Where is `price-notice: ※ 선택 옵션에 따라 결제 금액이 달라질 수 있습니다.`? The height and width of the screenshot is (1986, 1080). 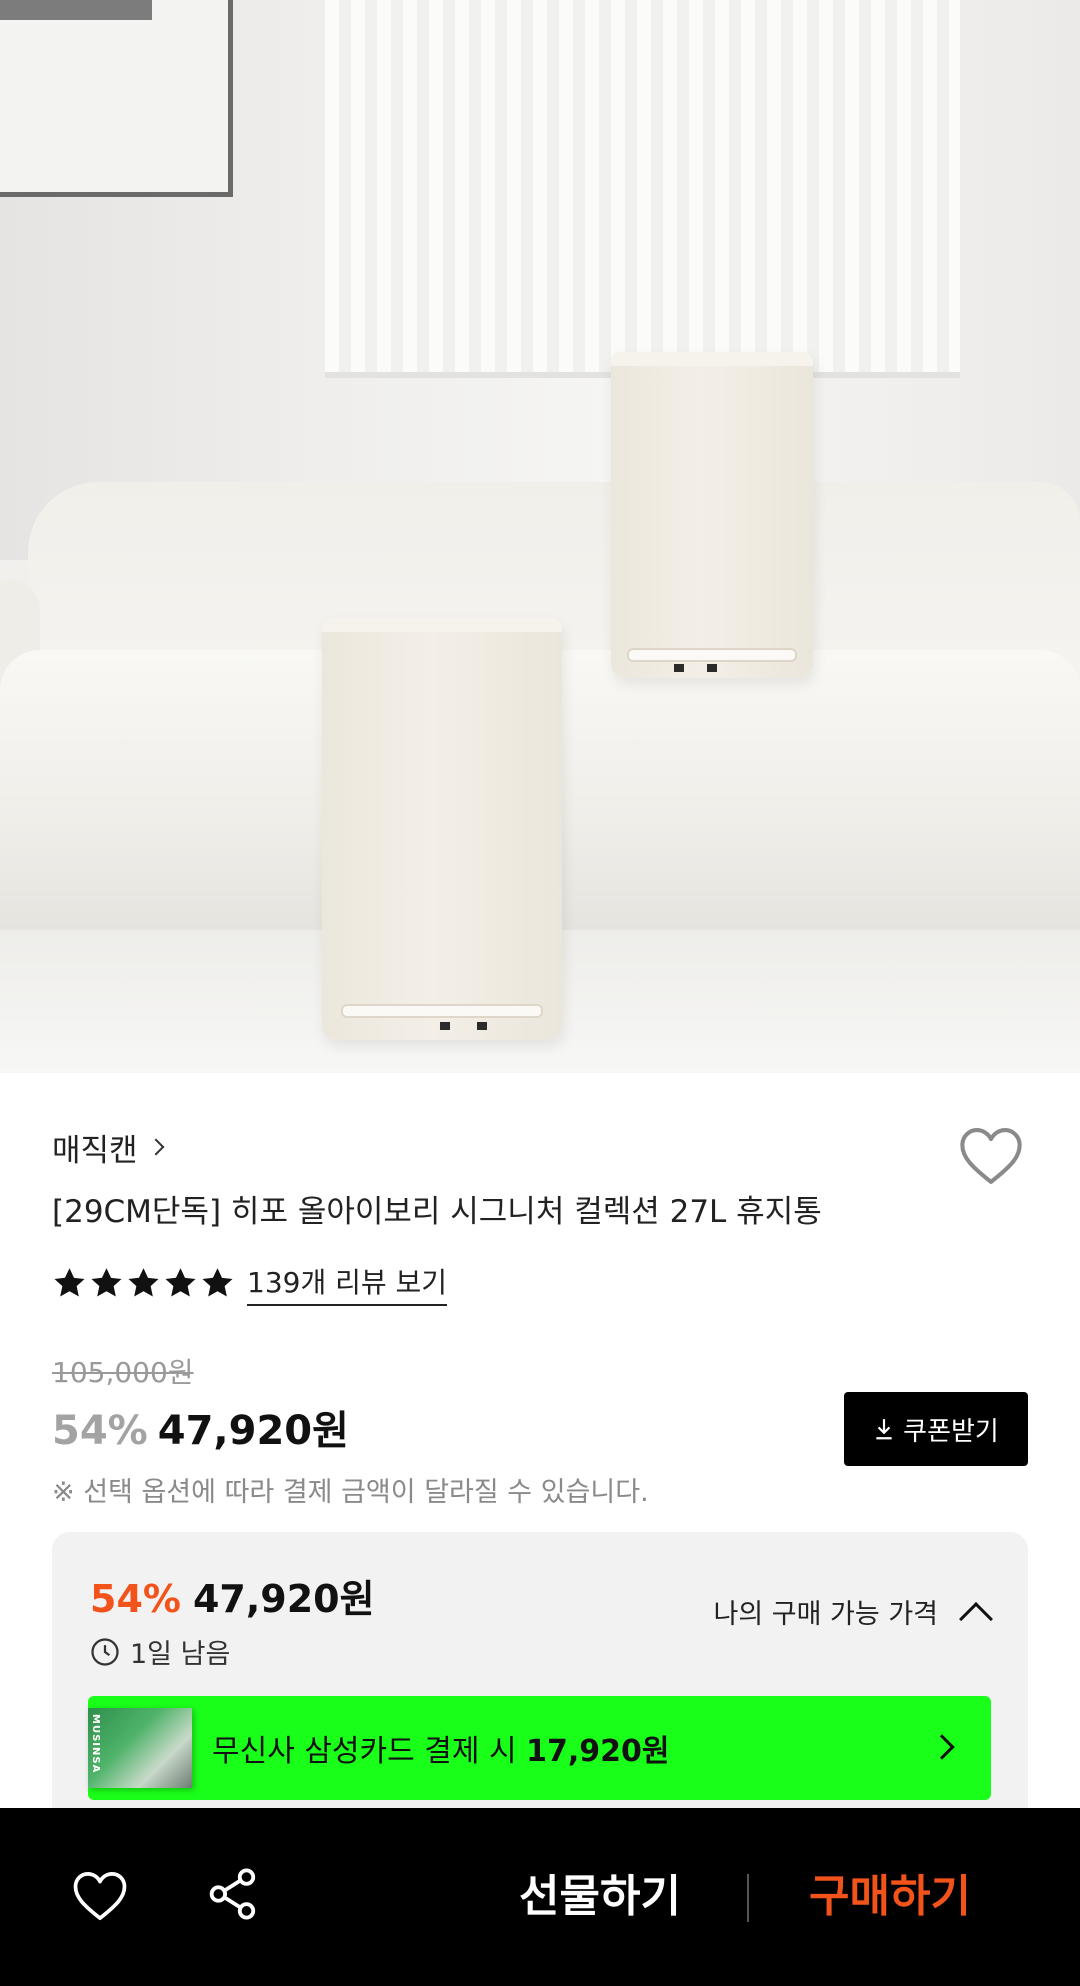 price-notice: ※ 선택 옵션에 따라 결제 금액이 달라질 수 있습니다. is located at coordinates (350, 1492).